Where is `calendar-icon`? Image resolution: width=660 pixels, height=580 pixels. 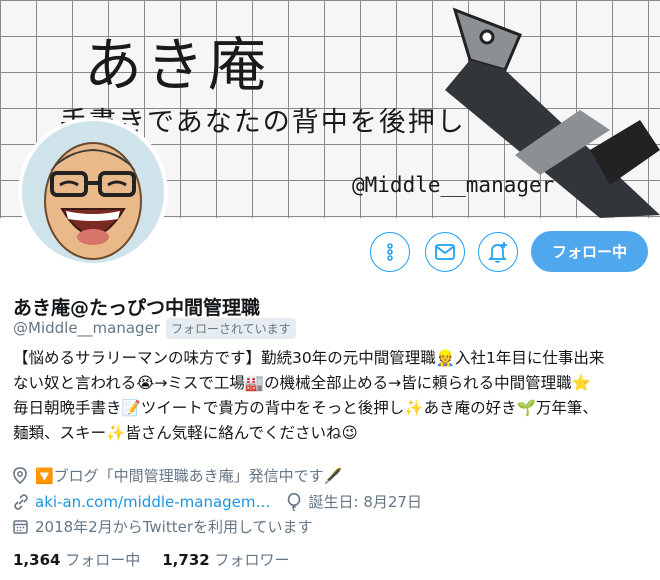 calendar-icon is located at coordinates (24, 526).